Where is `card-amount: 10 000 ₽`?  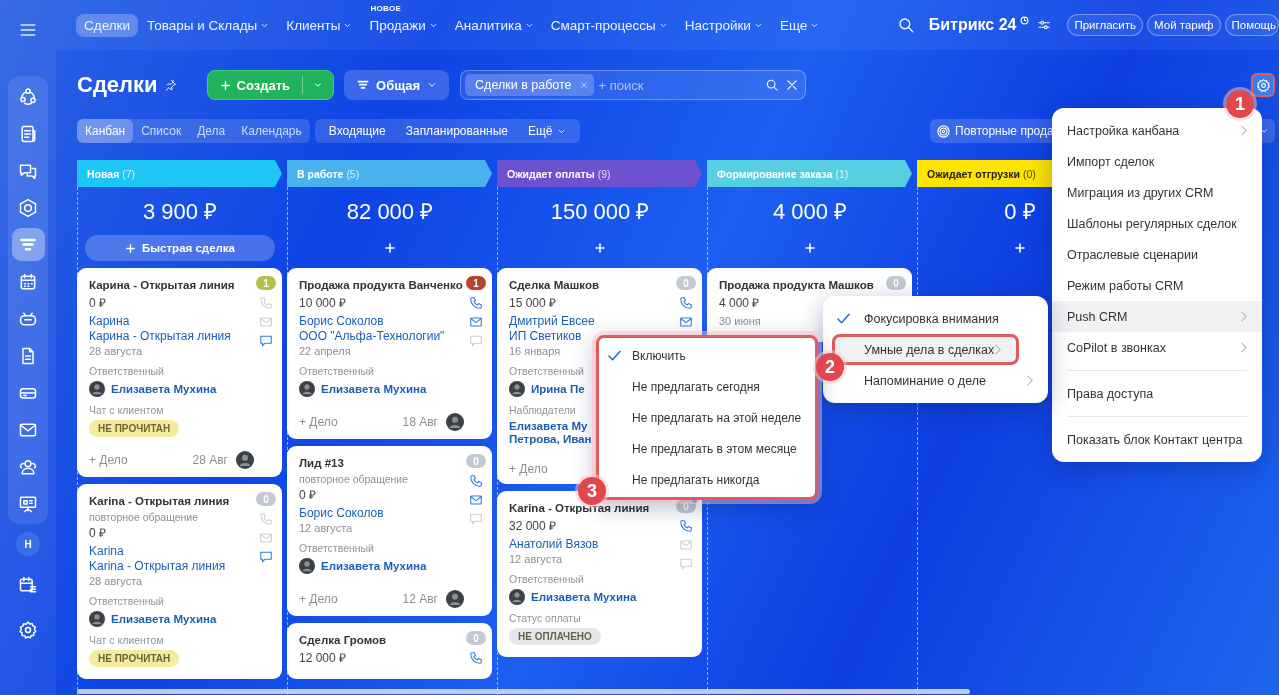
card-amount: 10 000 ₽ is located at coordinates (323, 303).